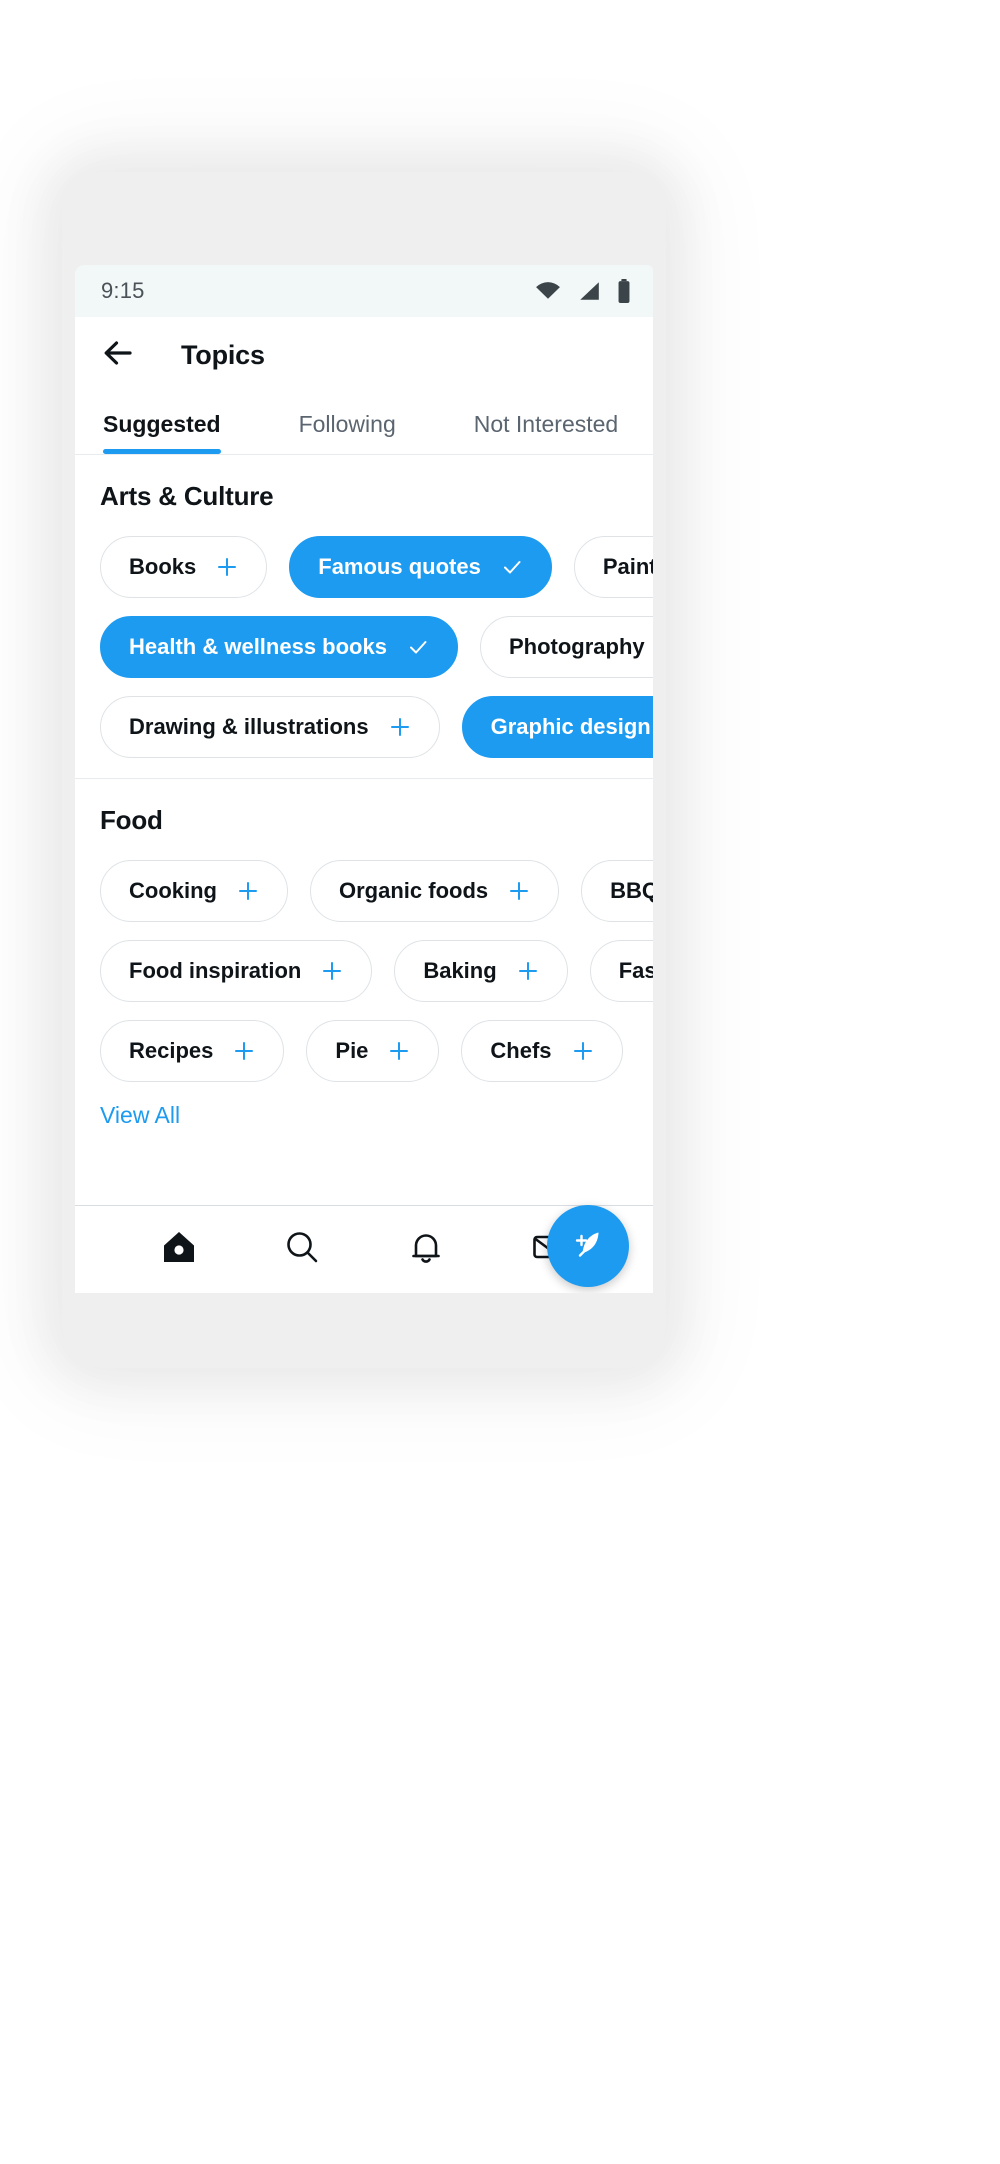 The image size is (1000, 2164). Describe the element at coordinates (548, 291) in the screenshot. I see `wifi-icon` at that location.